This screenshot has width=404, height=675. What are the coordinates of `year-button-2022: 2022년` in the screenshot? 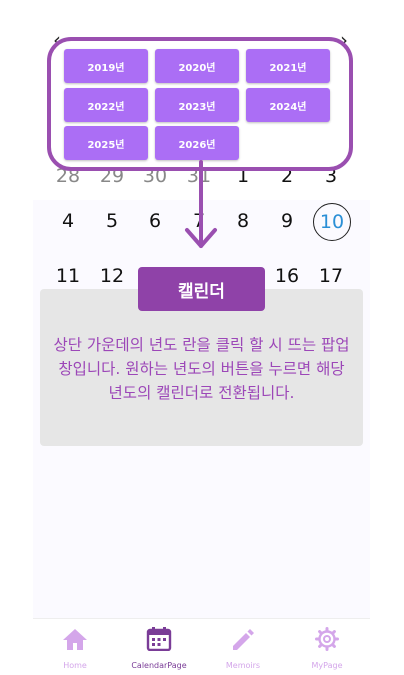 It's located at (106, 105).